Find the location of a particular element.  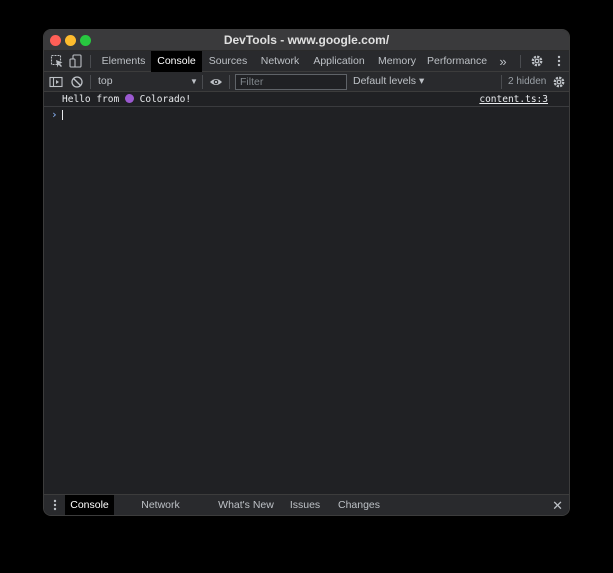

tab-application: Application is located at coordinates (339, 61).